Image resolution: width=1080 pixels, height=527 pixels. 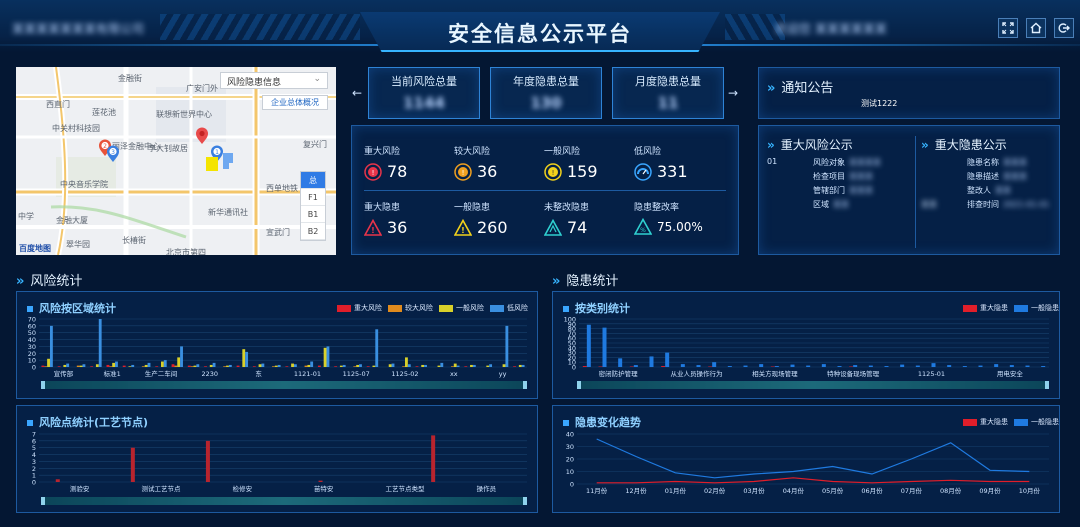 What do you see at coordinates (274, 80) in the screenshot?
I see `map-layer-select: 风险隐患信息 ⌄` at bounding box center [274, 80].